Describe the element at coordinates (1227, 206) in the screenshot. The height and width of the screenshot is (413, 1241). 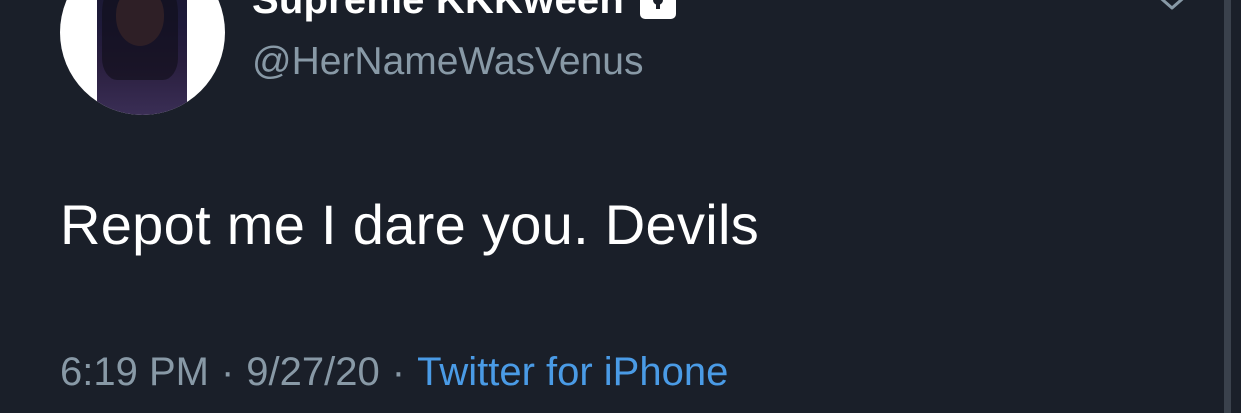
I see `scrollbar` at that location.